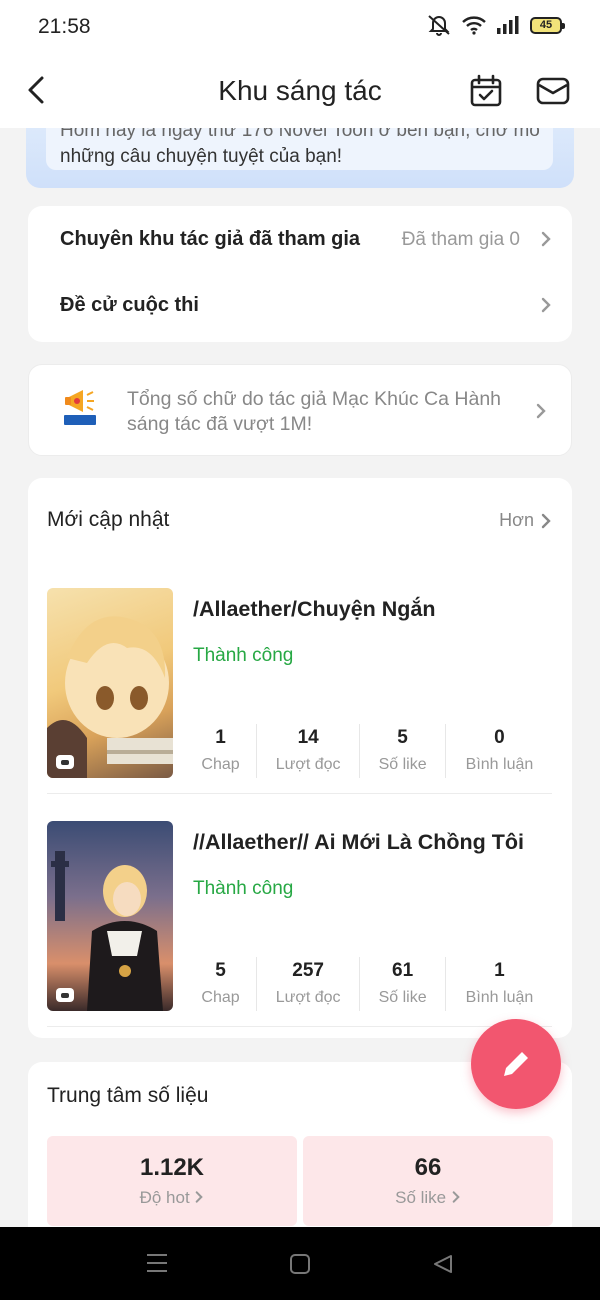 The image size is (600, 1300). I want to click on story-stats: 1 Chap 14 Lượt đọc 5 Số like 0 Bình luận, so click(369, 751).